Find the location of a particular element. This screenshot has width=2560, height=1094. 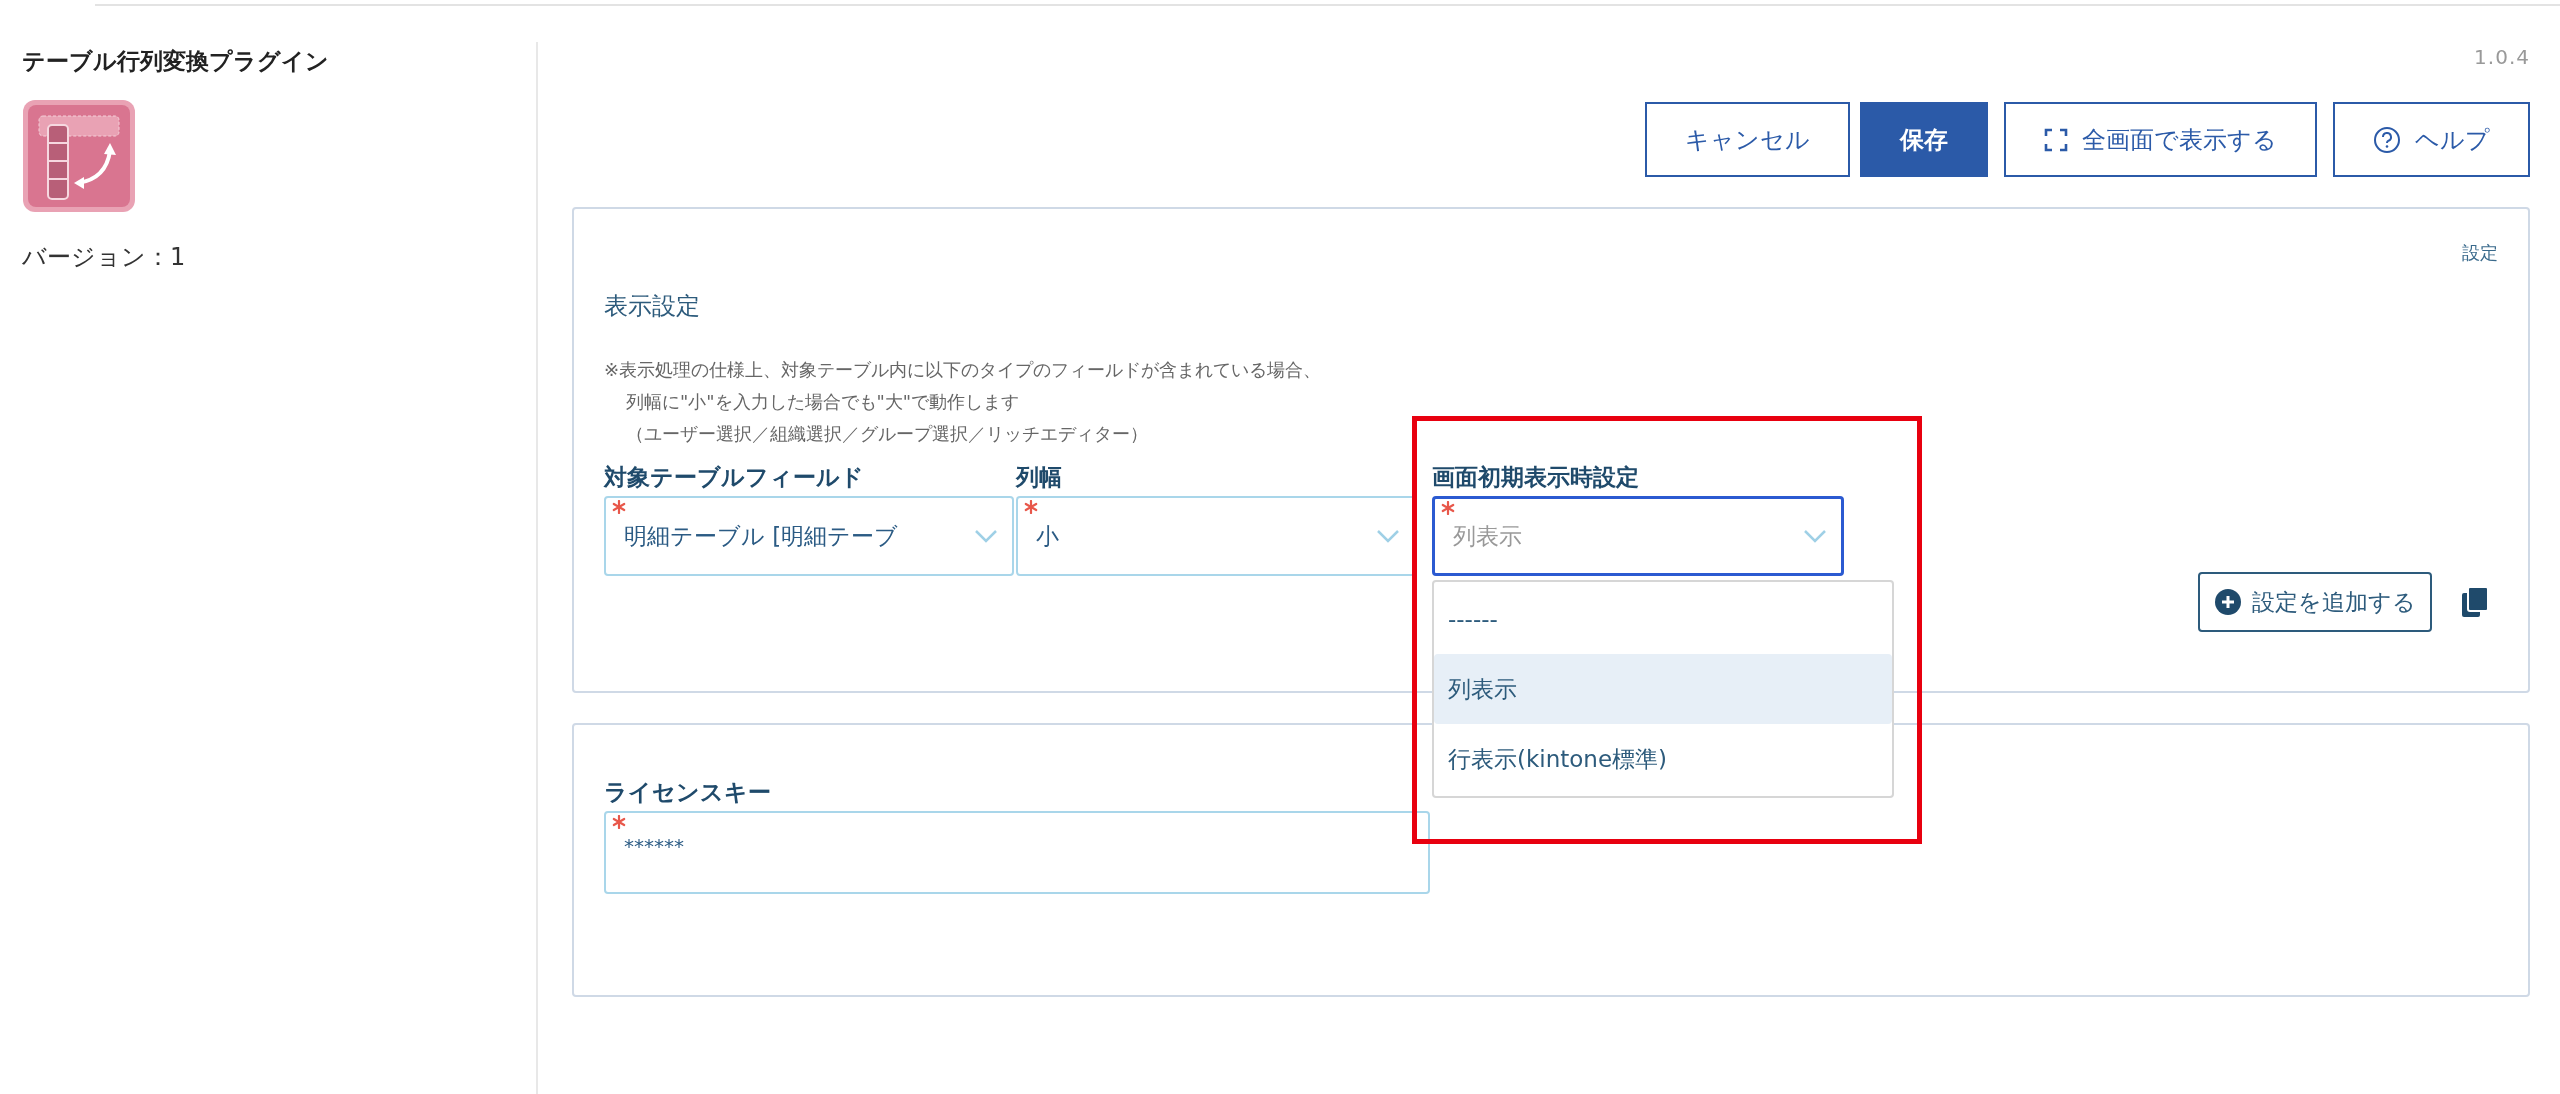

note-text: ※表示処理の仕様上、対象テーブル内に以下のタイプのフィールドが含まれている場合、 is located at coordinates (963, 370).